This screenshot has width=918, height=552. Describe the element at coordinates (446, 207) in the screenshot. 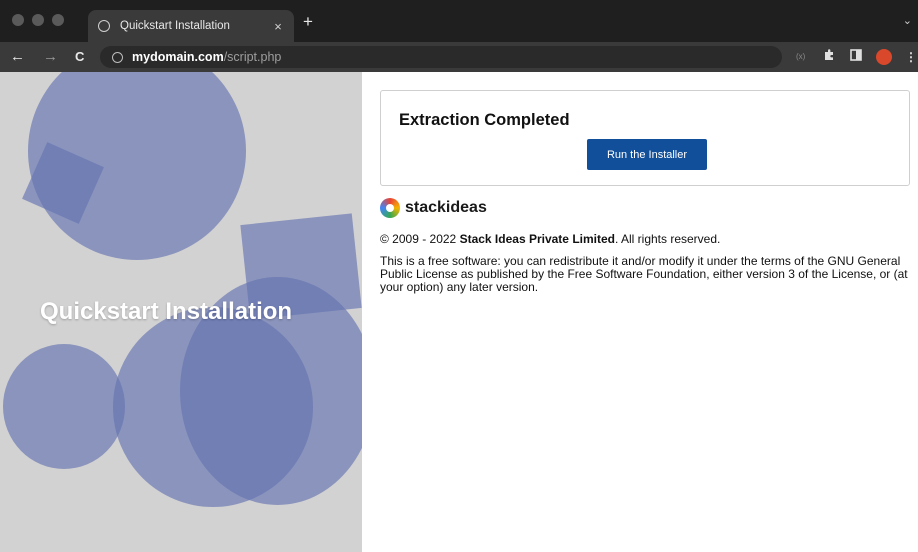

I see `brand-name: stackideas` at that location.